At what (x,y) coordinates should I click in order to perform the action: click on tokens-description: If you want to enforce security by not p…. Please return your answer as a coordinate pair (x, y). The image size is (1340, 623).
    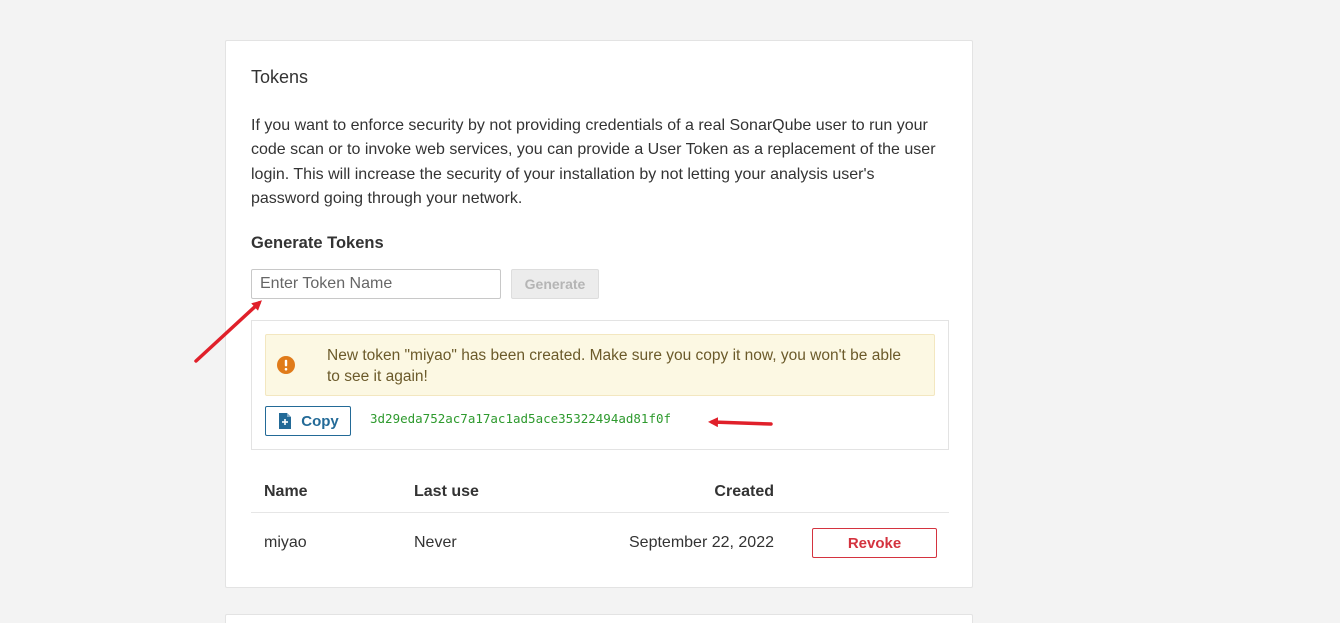
    Looking at the image, I should click on (593, 162).